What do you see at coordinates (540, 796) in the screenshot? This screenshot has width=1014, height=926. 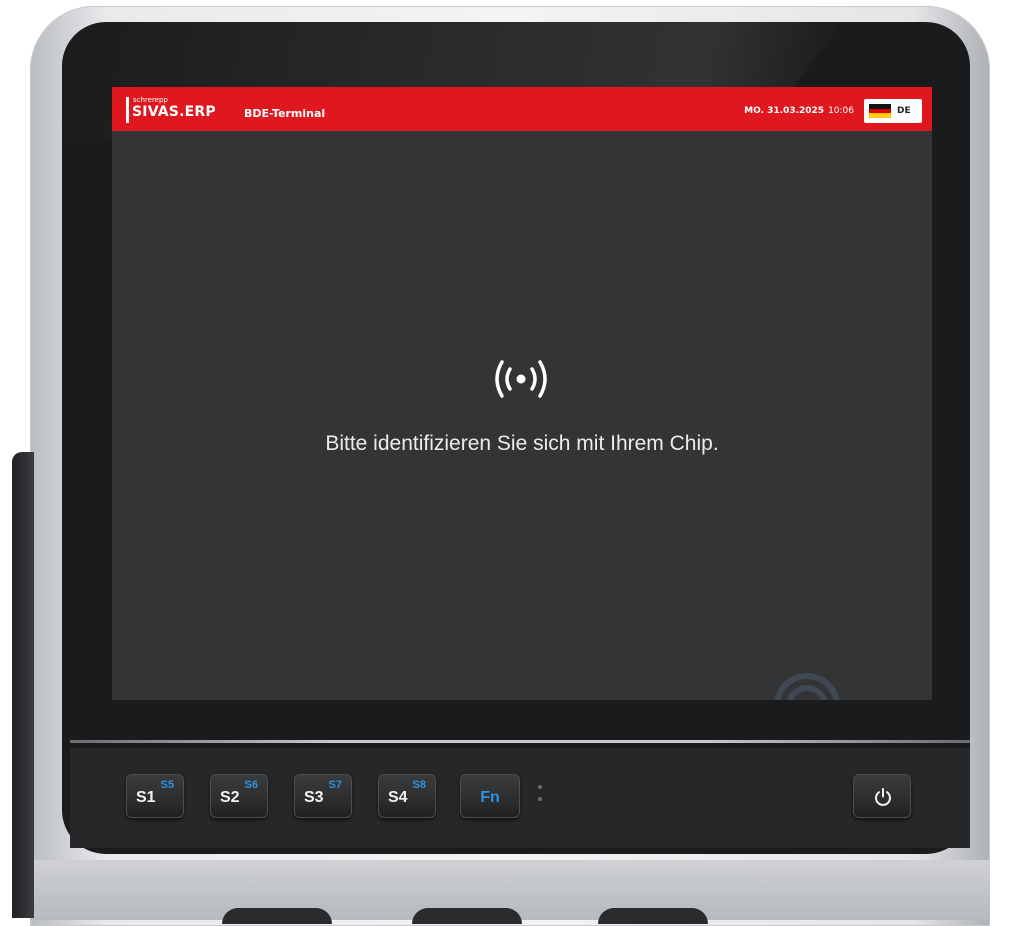 I see `keypad-indicator-dots` at bounding box center [540, 796].